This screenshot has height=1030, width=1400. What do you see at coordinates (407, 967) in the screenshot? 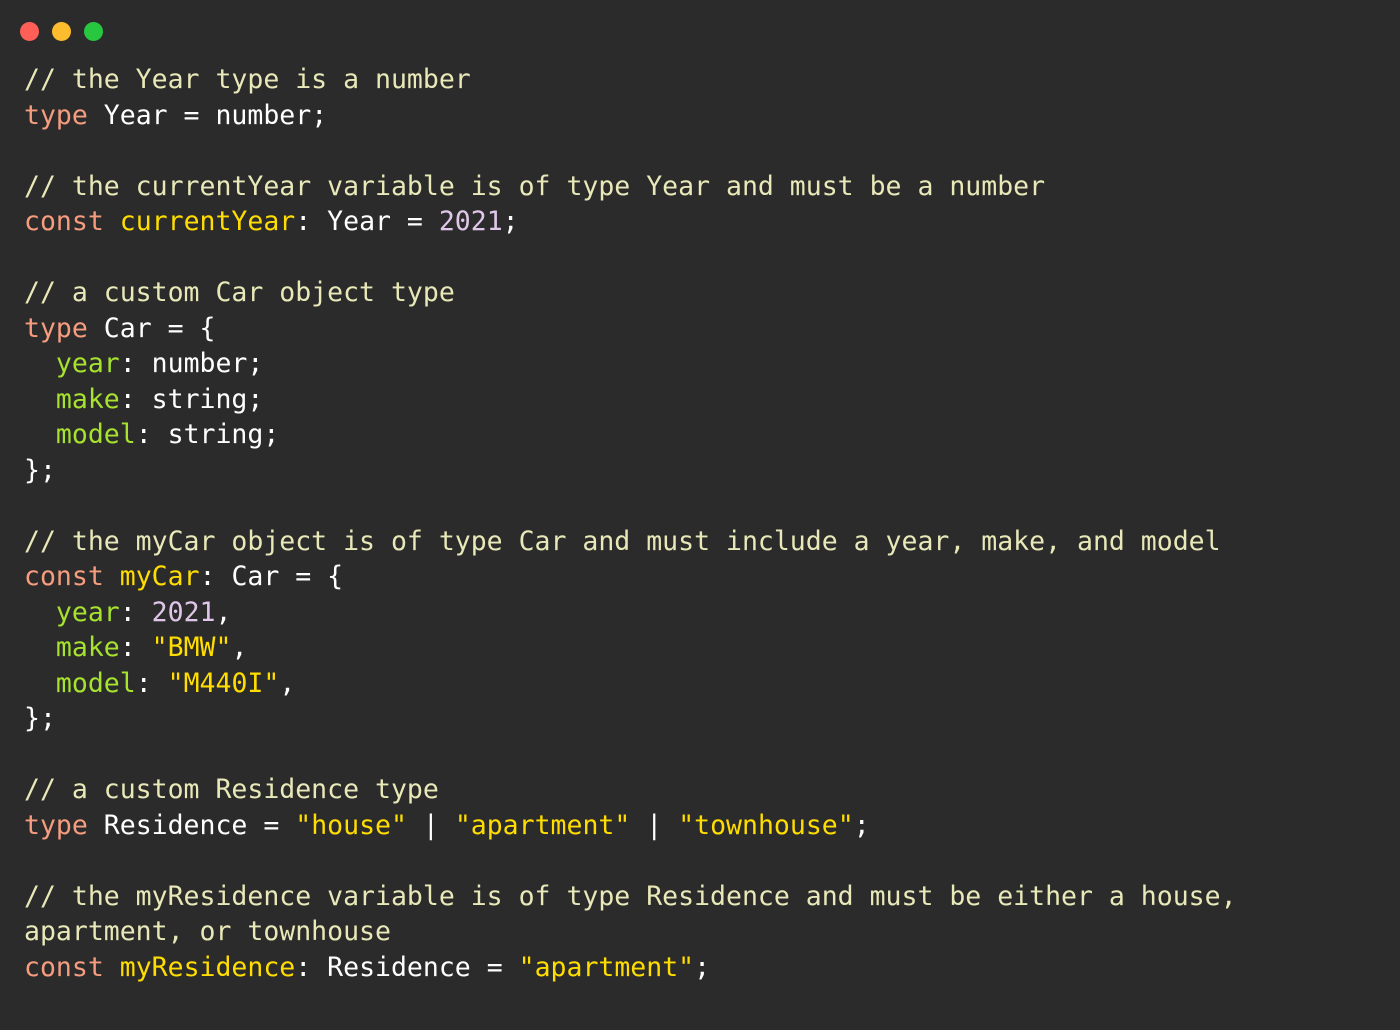
I see `code-token-plain: : Residence =` at bounding box center [407, 967].